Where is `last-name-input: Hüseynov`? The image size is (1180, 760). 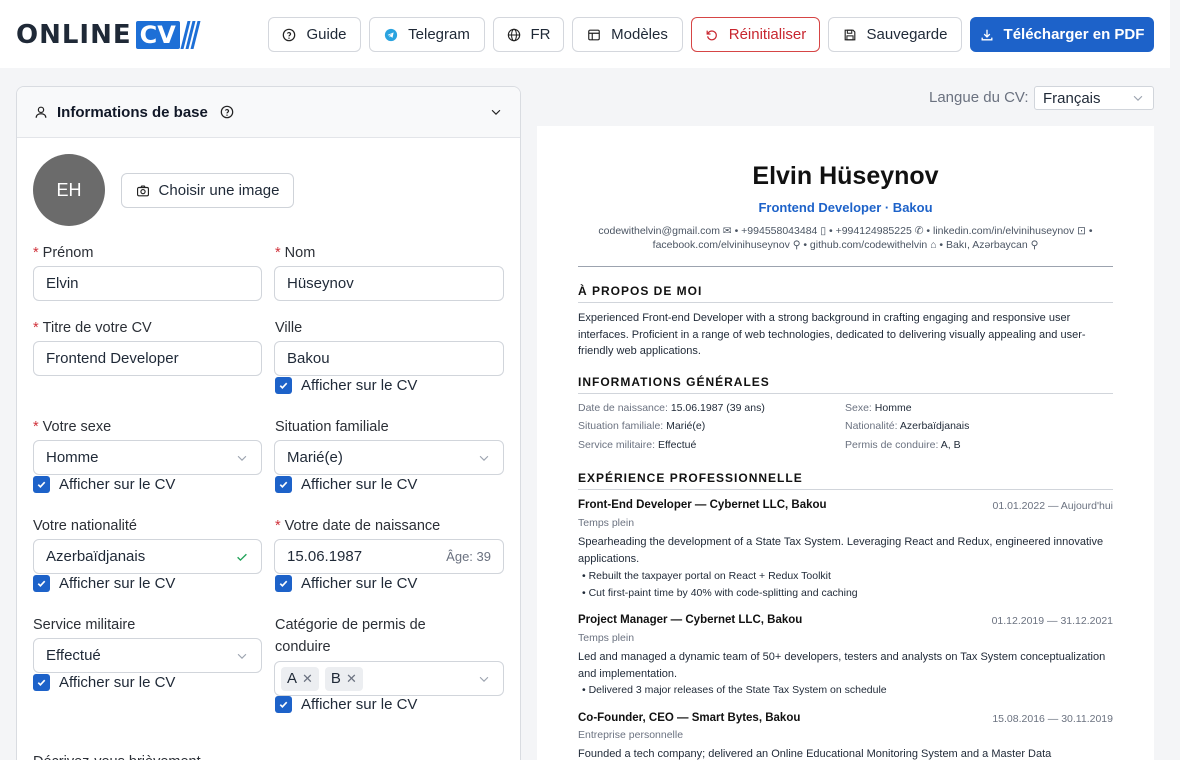 last-name-input: Hüseynov is located at coordinates (389, 283).